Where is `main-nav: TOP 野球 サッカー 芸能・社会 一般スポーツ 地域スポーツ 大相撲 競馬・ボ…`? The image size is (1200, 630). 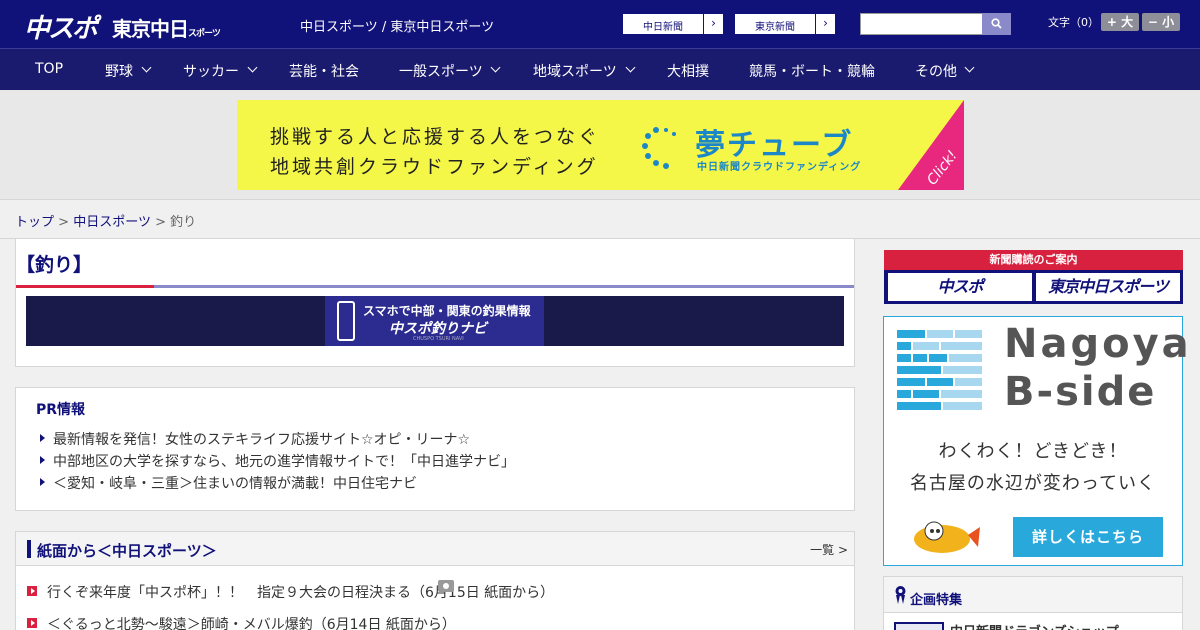 main-nav: TOP 野球 サッカー 芸能・社会 一般スポーツ 地域スポーツ 大相撲 競馬・ボ… is located at coordinates (600, 69).